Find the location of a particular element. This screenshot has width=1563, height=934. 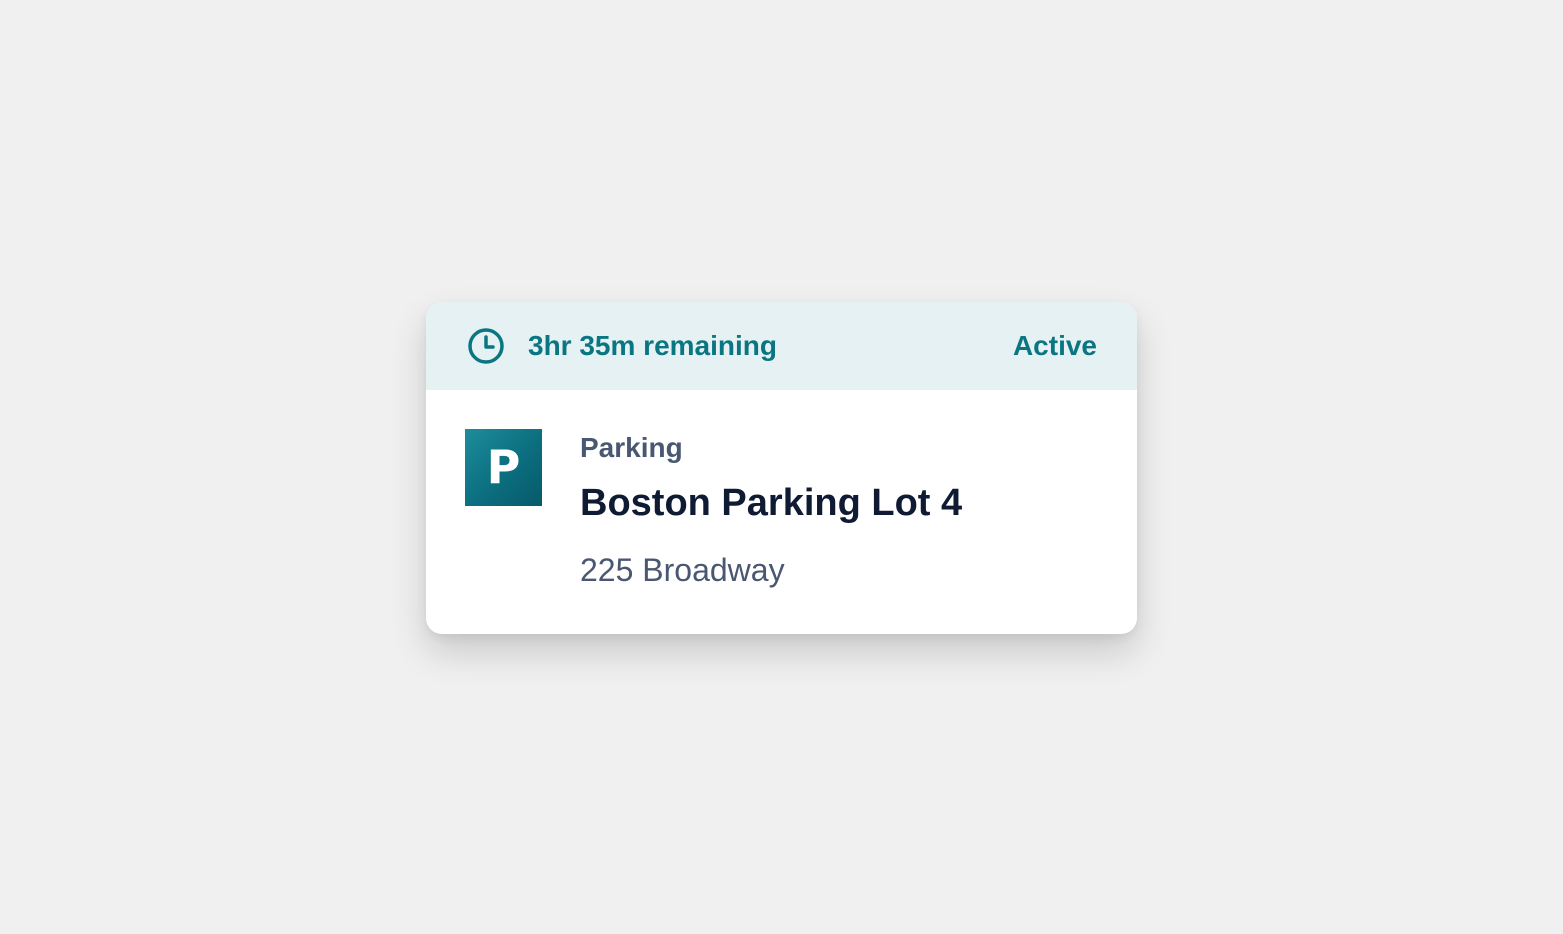

parking-icon: P is located at coordinates (503, 467).